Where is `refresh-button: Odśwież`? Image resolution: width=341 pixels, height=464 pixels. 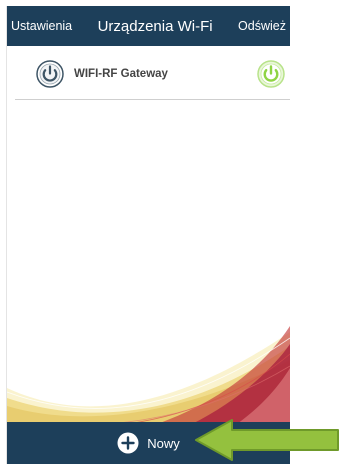 refresh-button: Odśwież is located at coordinates (262, 26).